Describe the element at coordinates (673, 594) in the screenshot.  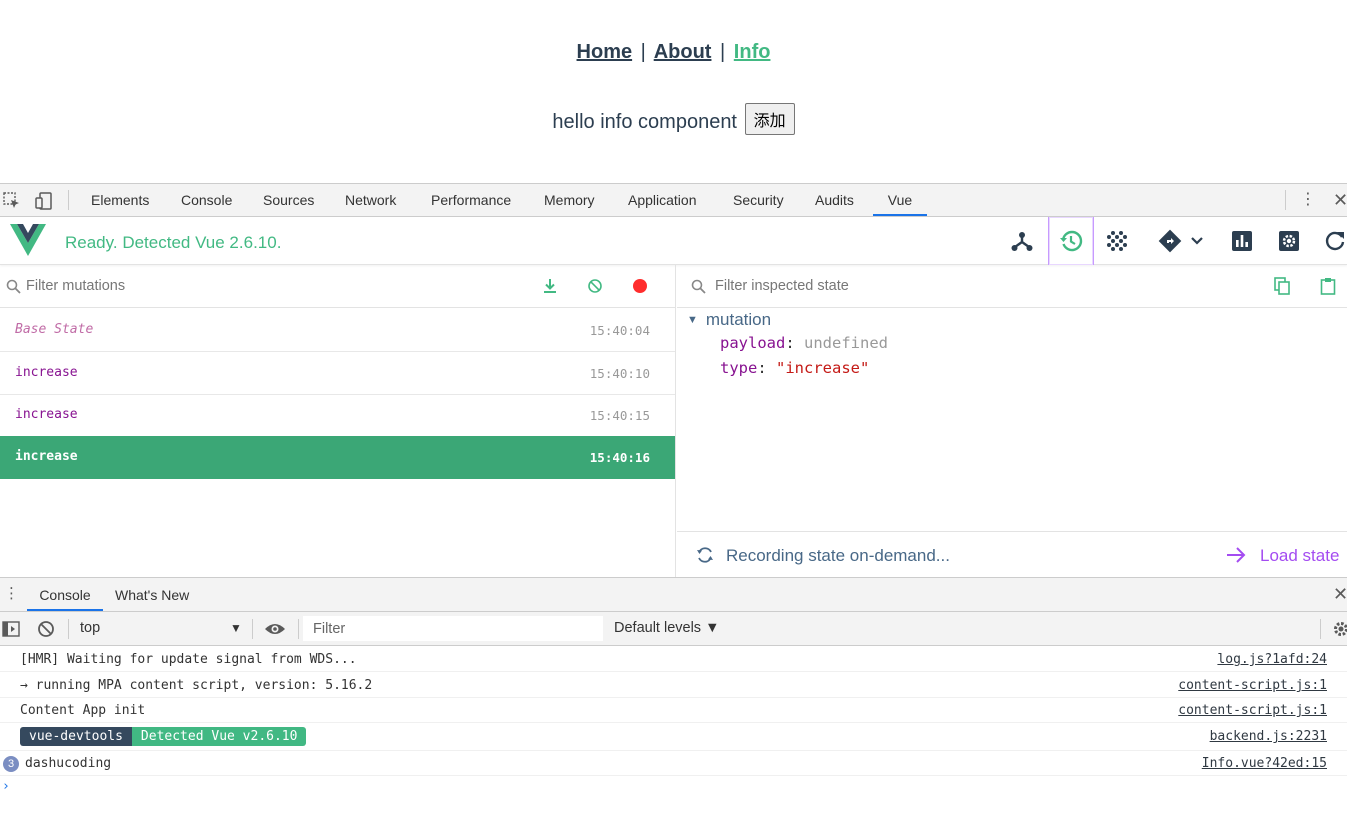
I see `drawer-tab-bar: ⋮ Console What's New ✕` at that location.